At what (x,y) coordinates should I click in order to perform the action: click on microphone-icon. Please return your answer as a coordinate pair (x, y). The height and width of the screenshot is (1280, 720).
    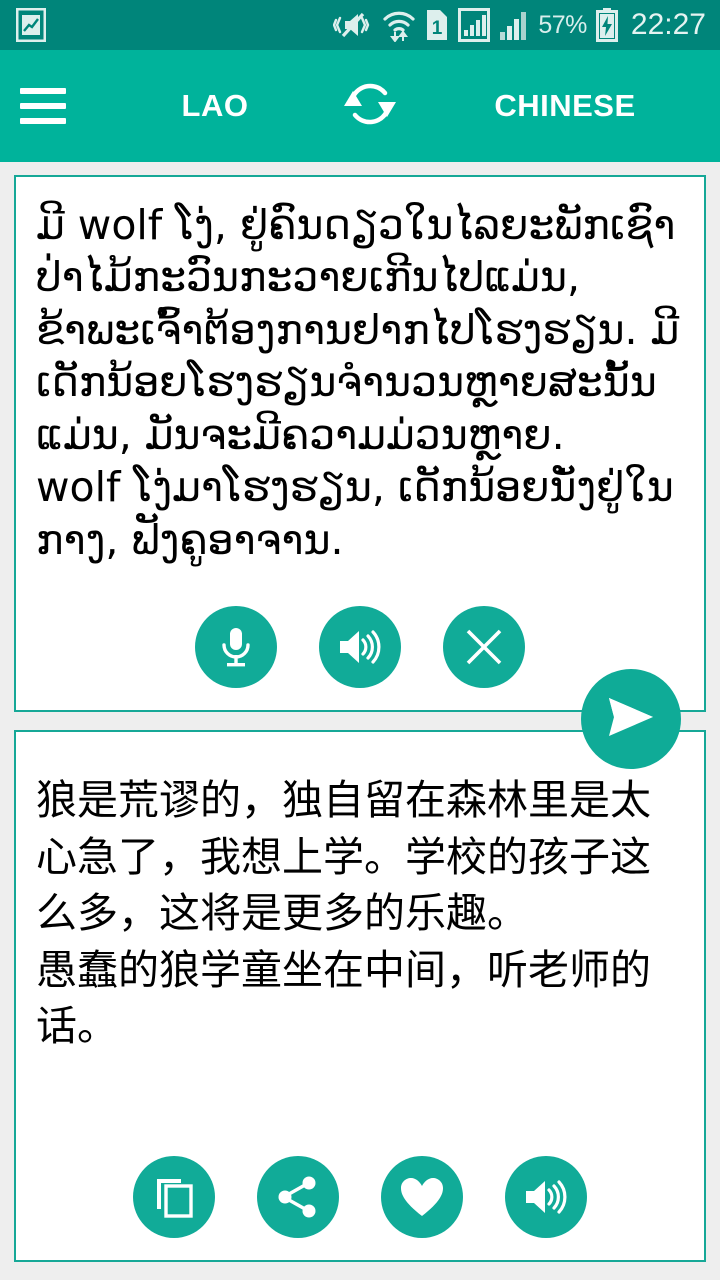
    Looking at the image, I should click on (236, 647).